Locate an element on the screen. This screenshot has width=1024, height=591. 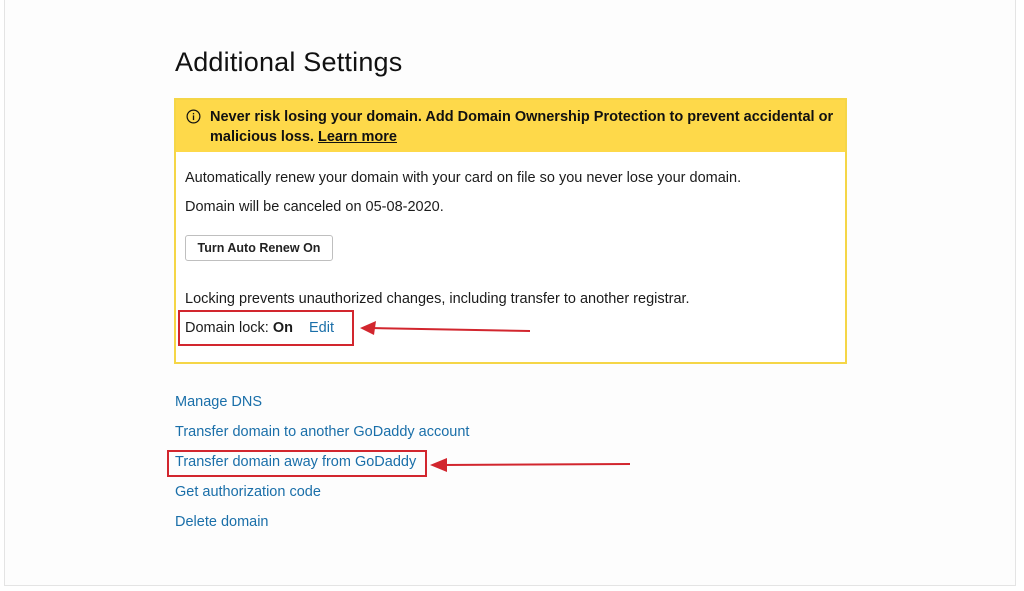
domain-lock-highlight-box is located at coordinates (266, 328).